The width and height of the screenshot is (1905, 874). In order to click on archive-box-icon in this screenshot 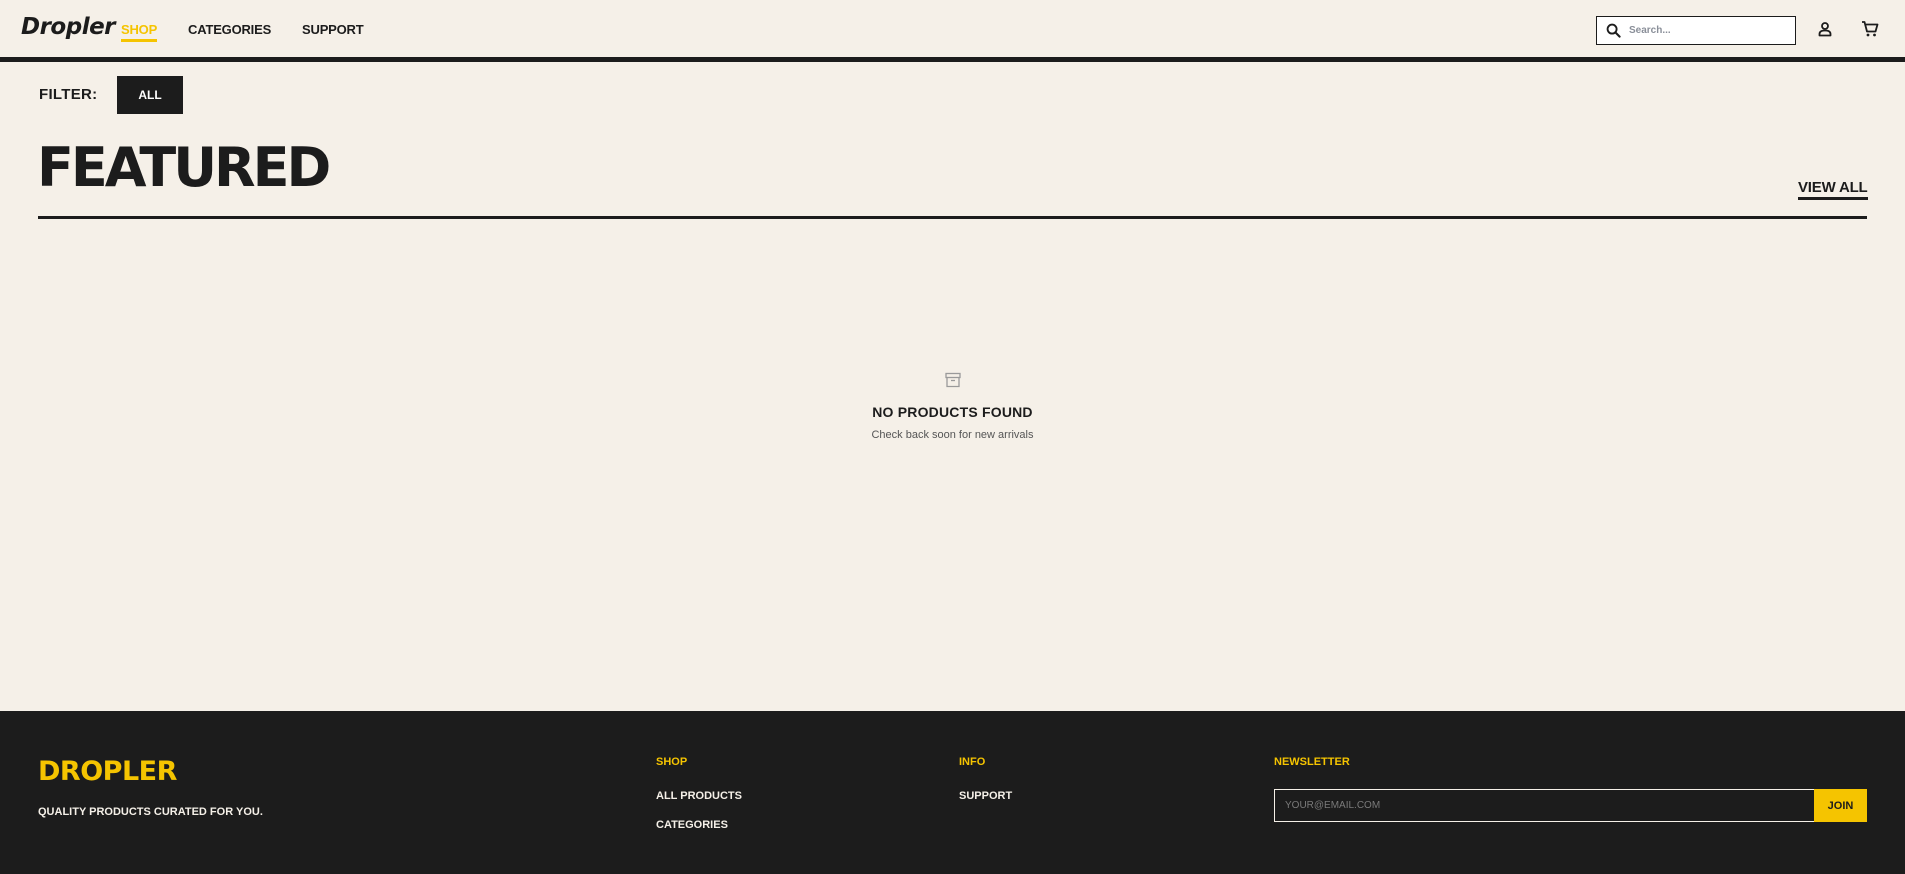, I will do `click(953, 380)`.